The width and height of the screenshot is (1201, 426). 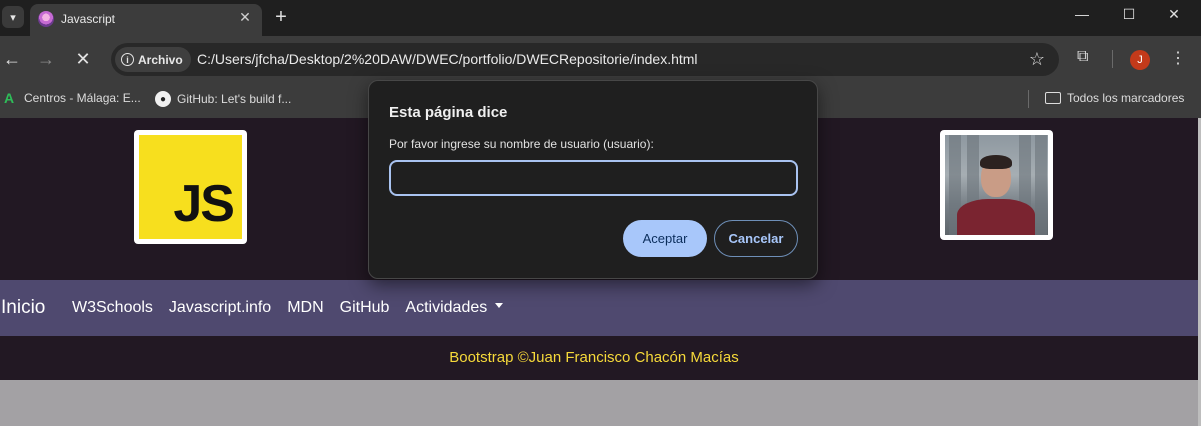 What do you see at coordinates (305, 308) in the screenshot?
I see `nav-link-mdn: MDN` at bounding box center [305, 308].